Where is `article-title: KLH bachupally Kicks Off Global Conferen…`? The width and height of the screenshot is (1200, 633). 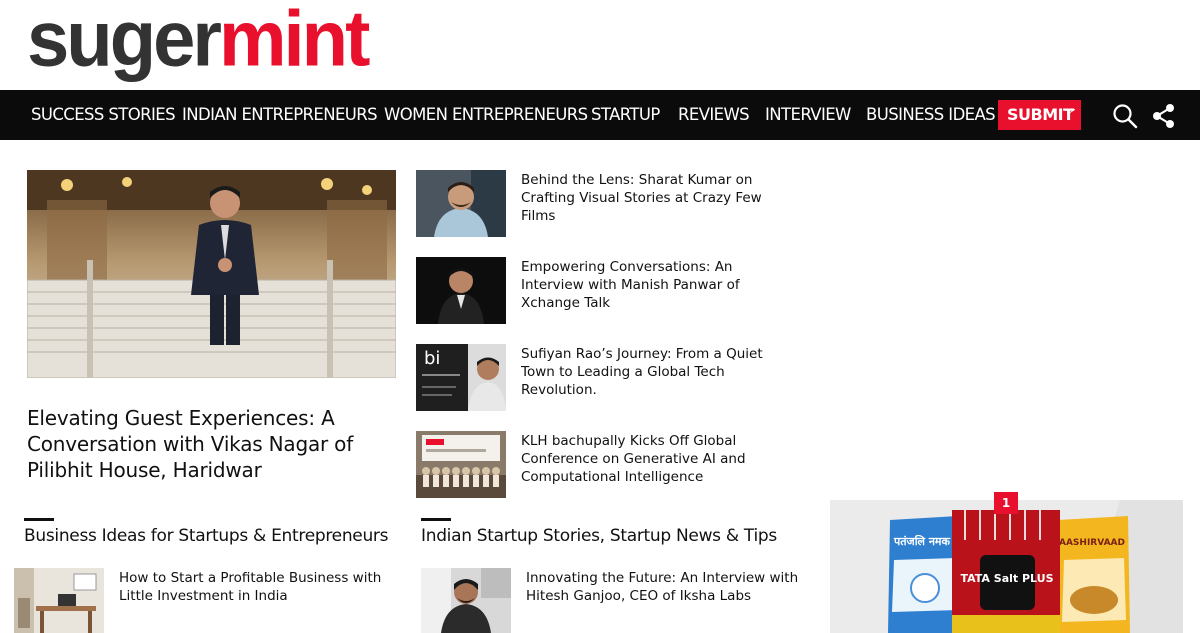 article-title: KLH bachupally Kicks Off Global Conferen… is located at coordinates (656, 459).